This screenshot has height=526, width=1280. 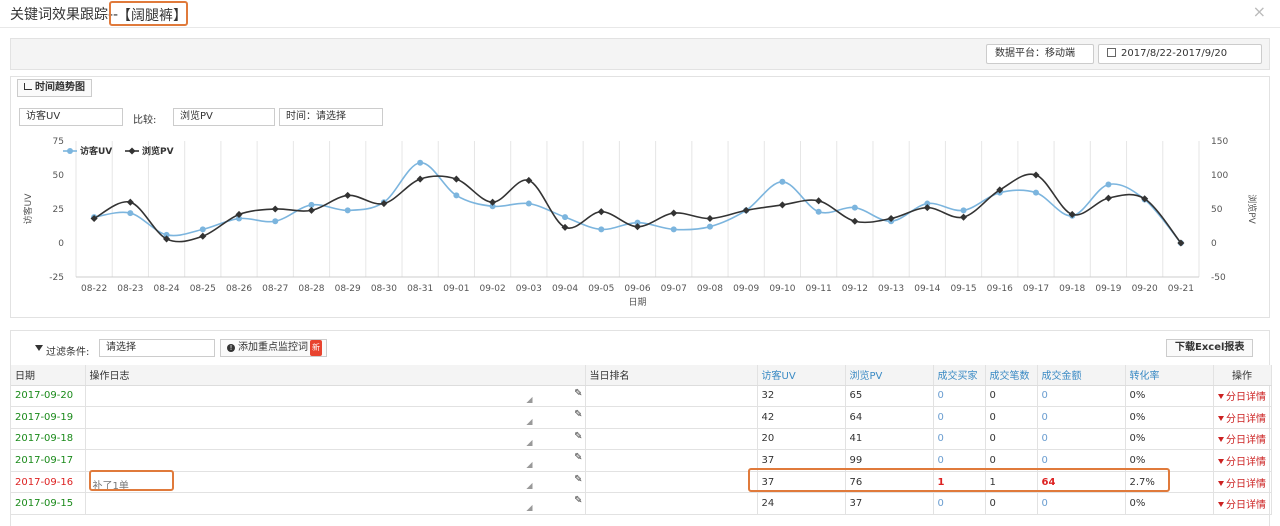 I want to click on x-tick-label: 09-05, so click(x=601, y=289).